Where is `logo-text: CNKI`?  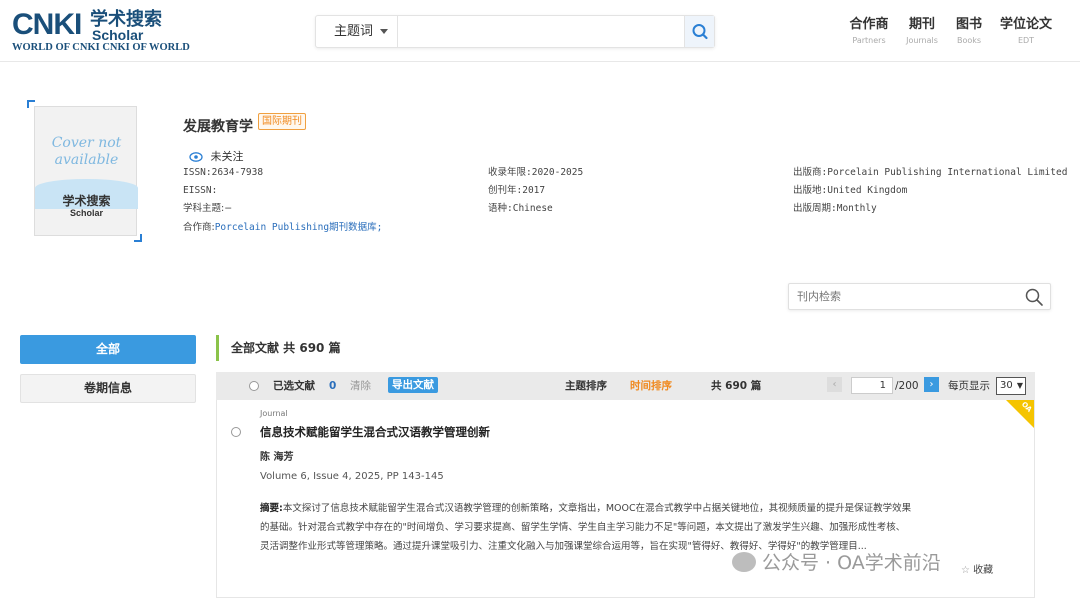
logo-text: CNKI is located at coordinates (47, 24).